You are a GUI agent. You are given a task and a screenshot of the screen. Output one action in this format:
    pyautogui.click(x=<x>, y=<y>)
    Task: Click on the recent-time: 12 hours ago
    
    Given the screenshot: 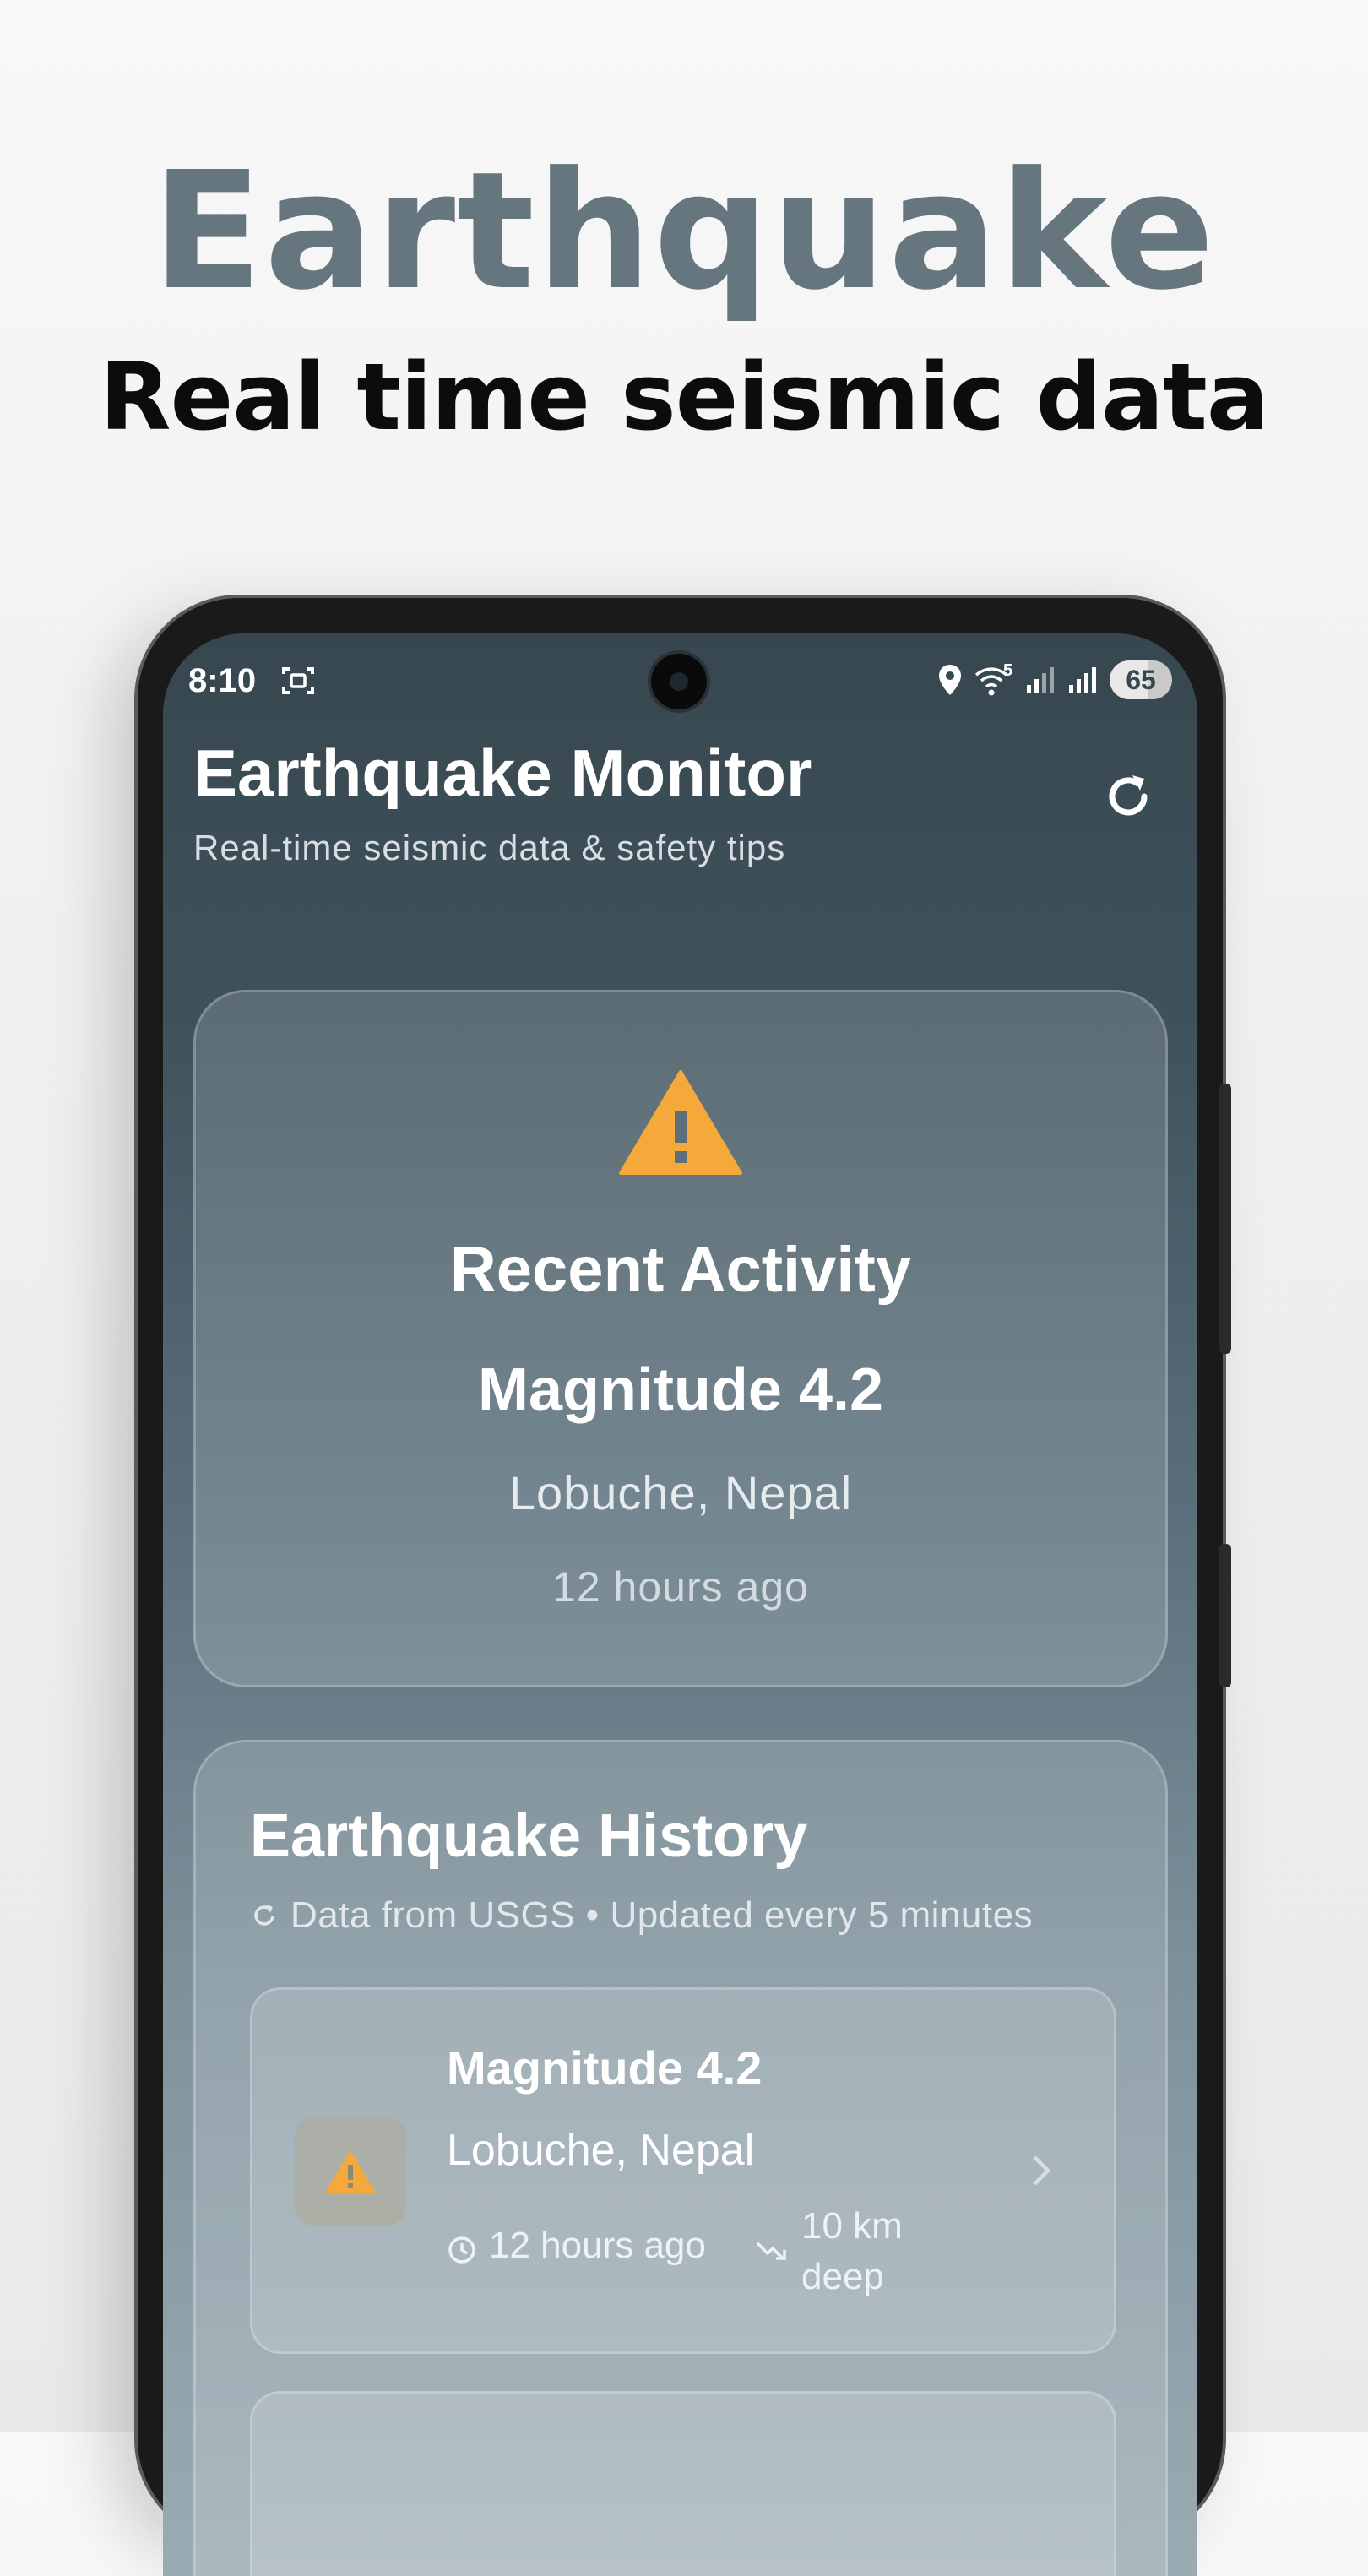 What is the action you would take?
    pyautogui.click(x=680, y=1587)
    